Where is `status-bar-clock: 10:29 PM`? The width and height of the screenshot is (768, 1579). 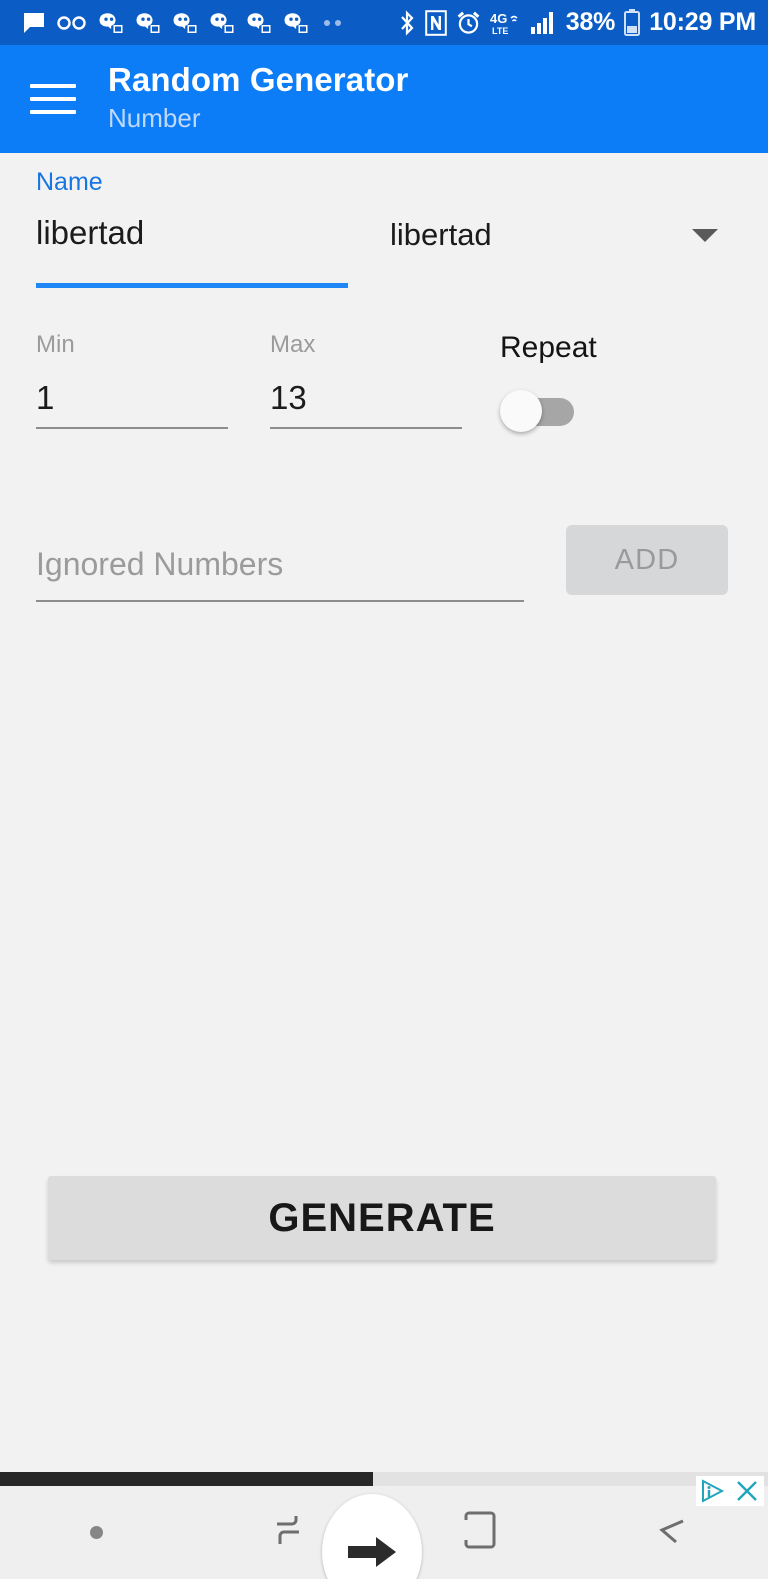 status-bar-clock: 10:29 PM is located at coordinates (702, 22).